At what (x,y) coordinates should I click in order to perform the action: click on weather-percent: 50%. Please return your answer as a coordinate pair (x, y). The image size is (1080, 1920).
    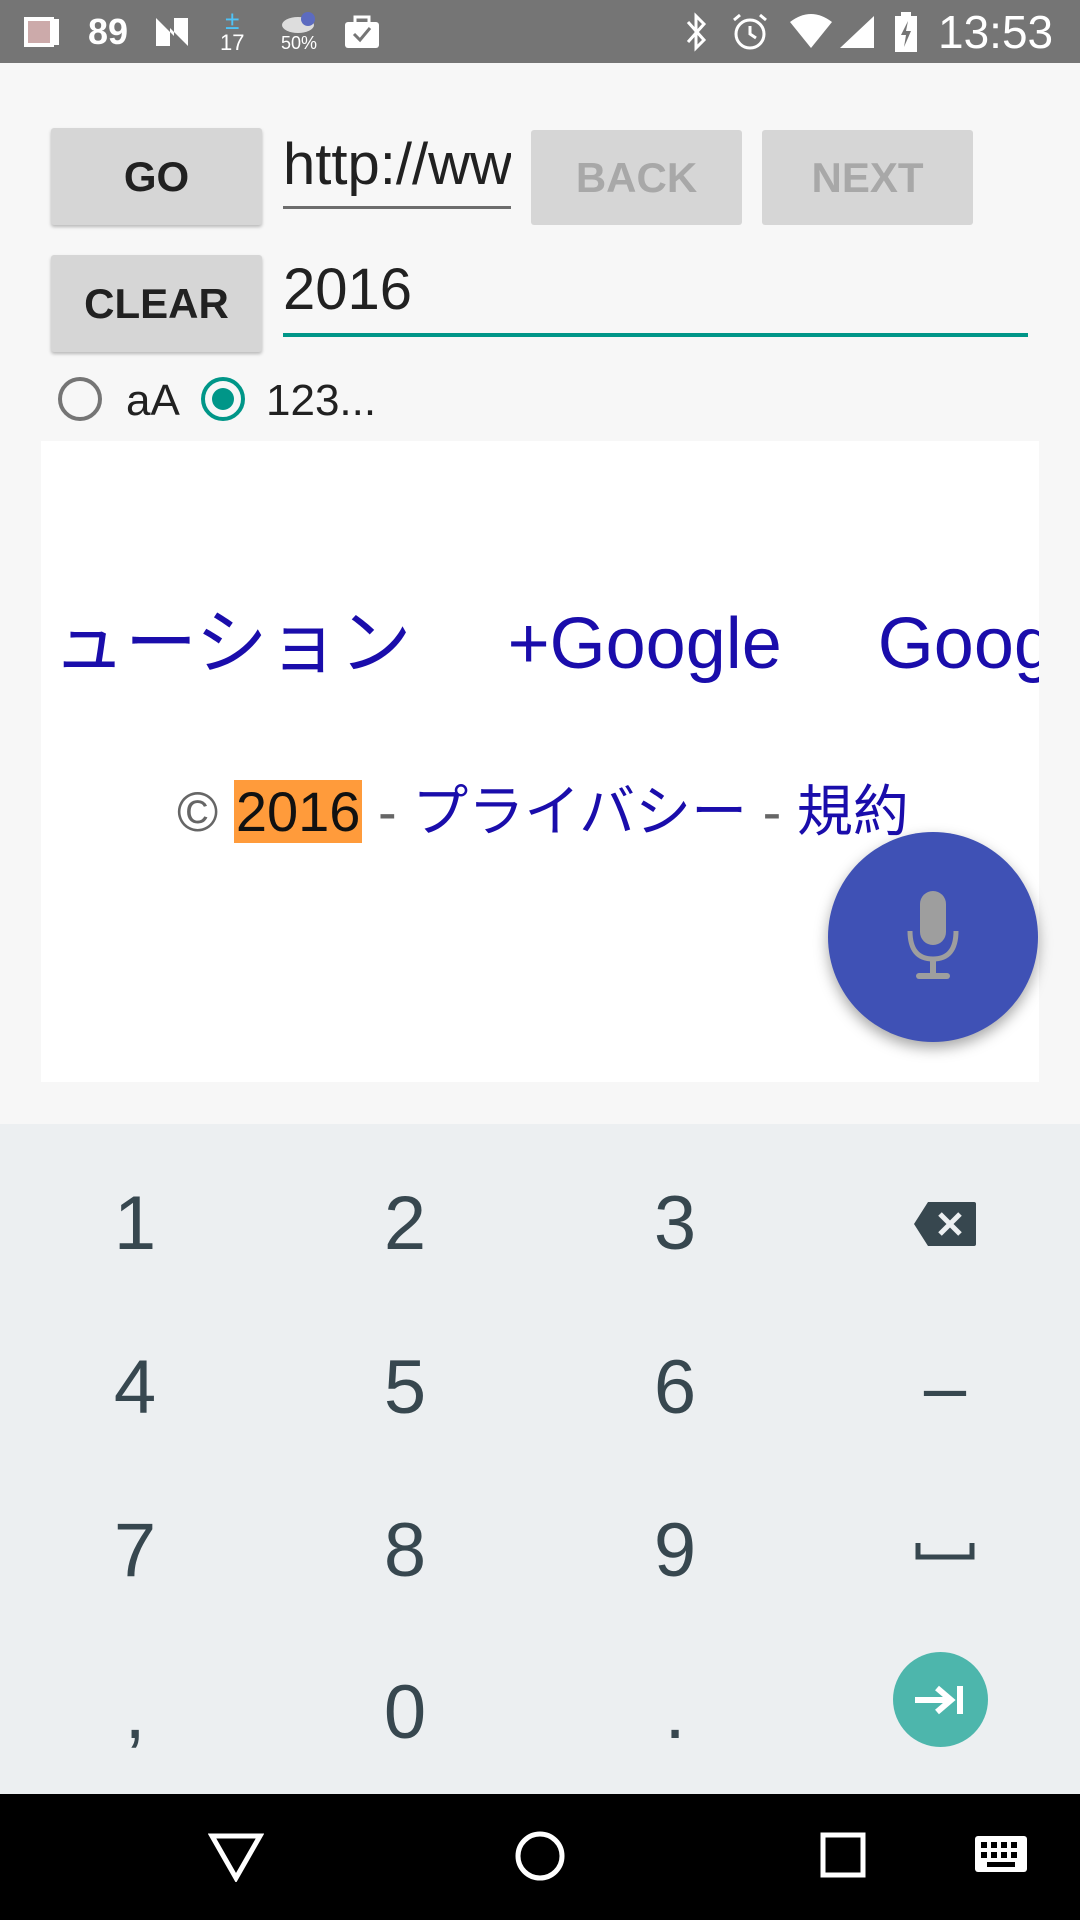
    Looking at the image, I should click on (299, 42).